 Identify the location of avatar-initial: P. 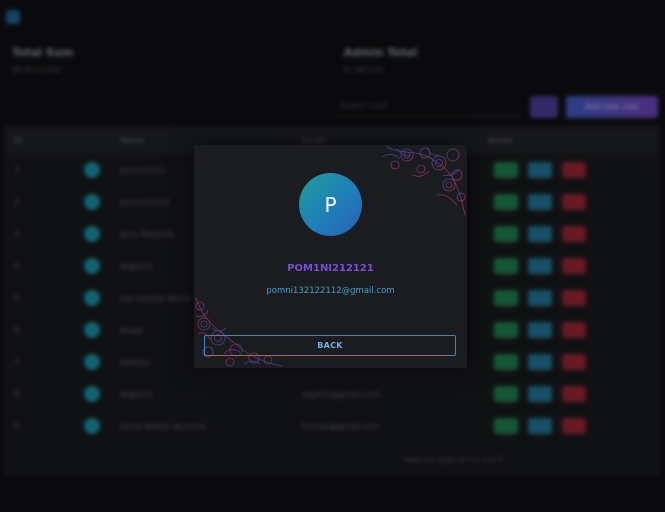
(330, 204).